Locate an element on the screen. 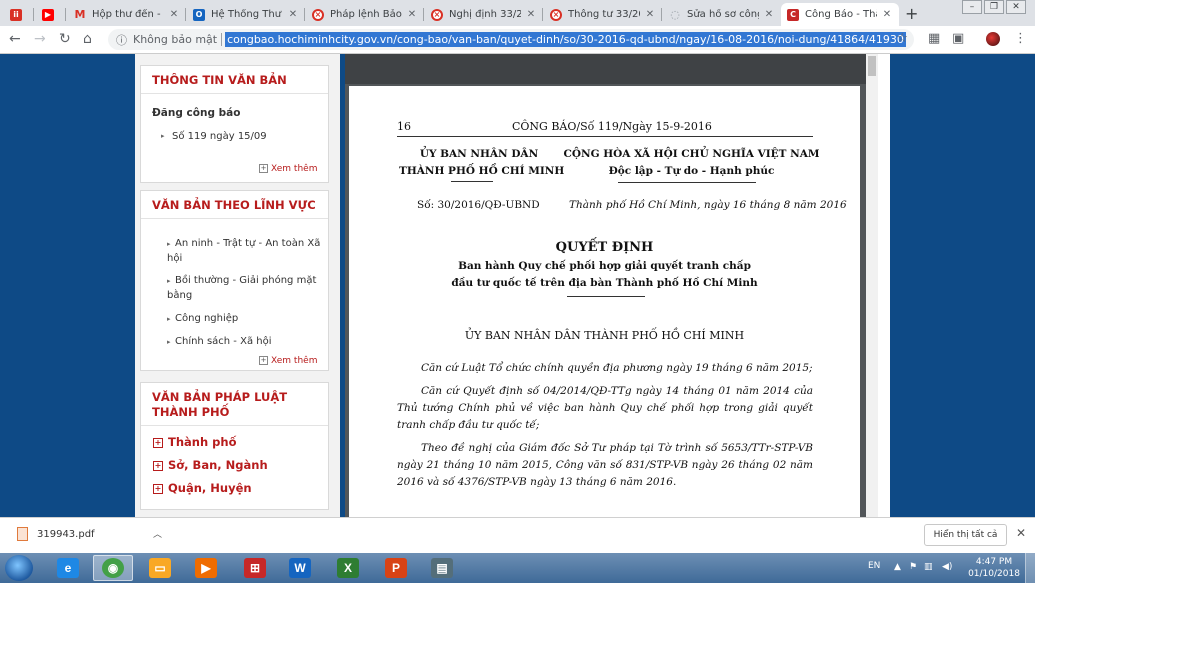 This screenshot has height=652, width=1200. gmail-icon: M is located at coordinates (80, 14).